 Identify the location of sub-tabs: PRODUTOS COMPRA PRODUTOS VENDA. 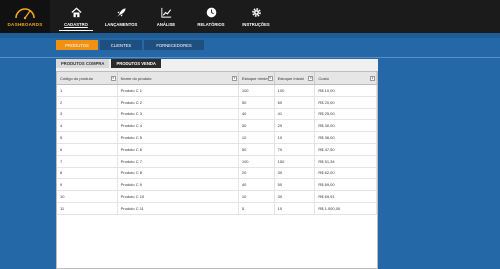
(108, 63).